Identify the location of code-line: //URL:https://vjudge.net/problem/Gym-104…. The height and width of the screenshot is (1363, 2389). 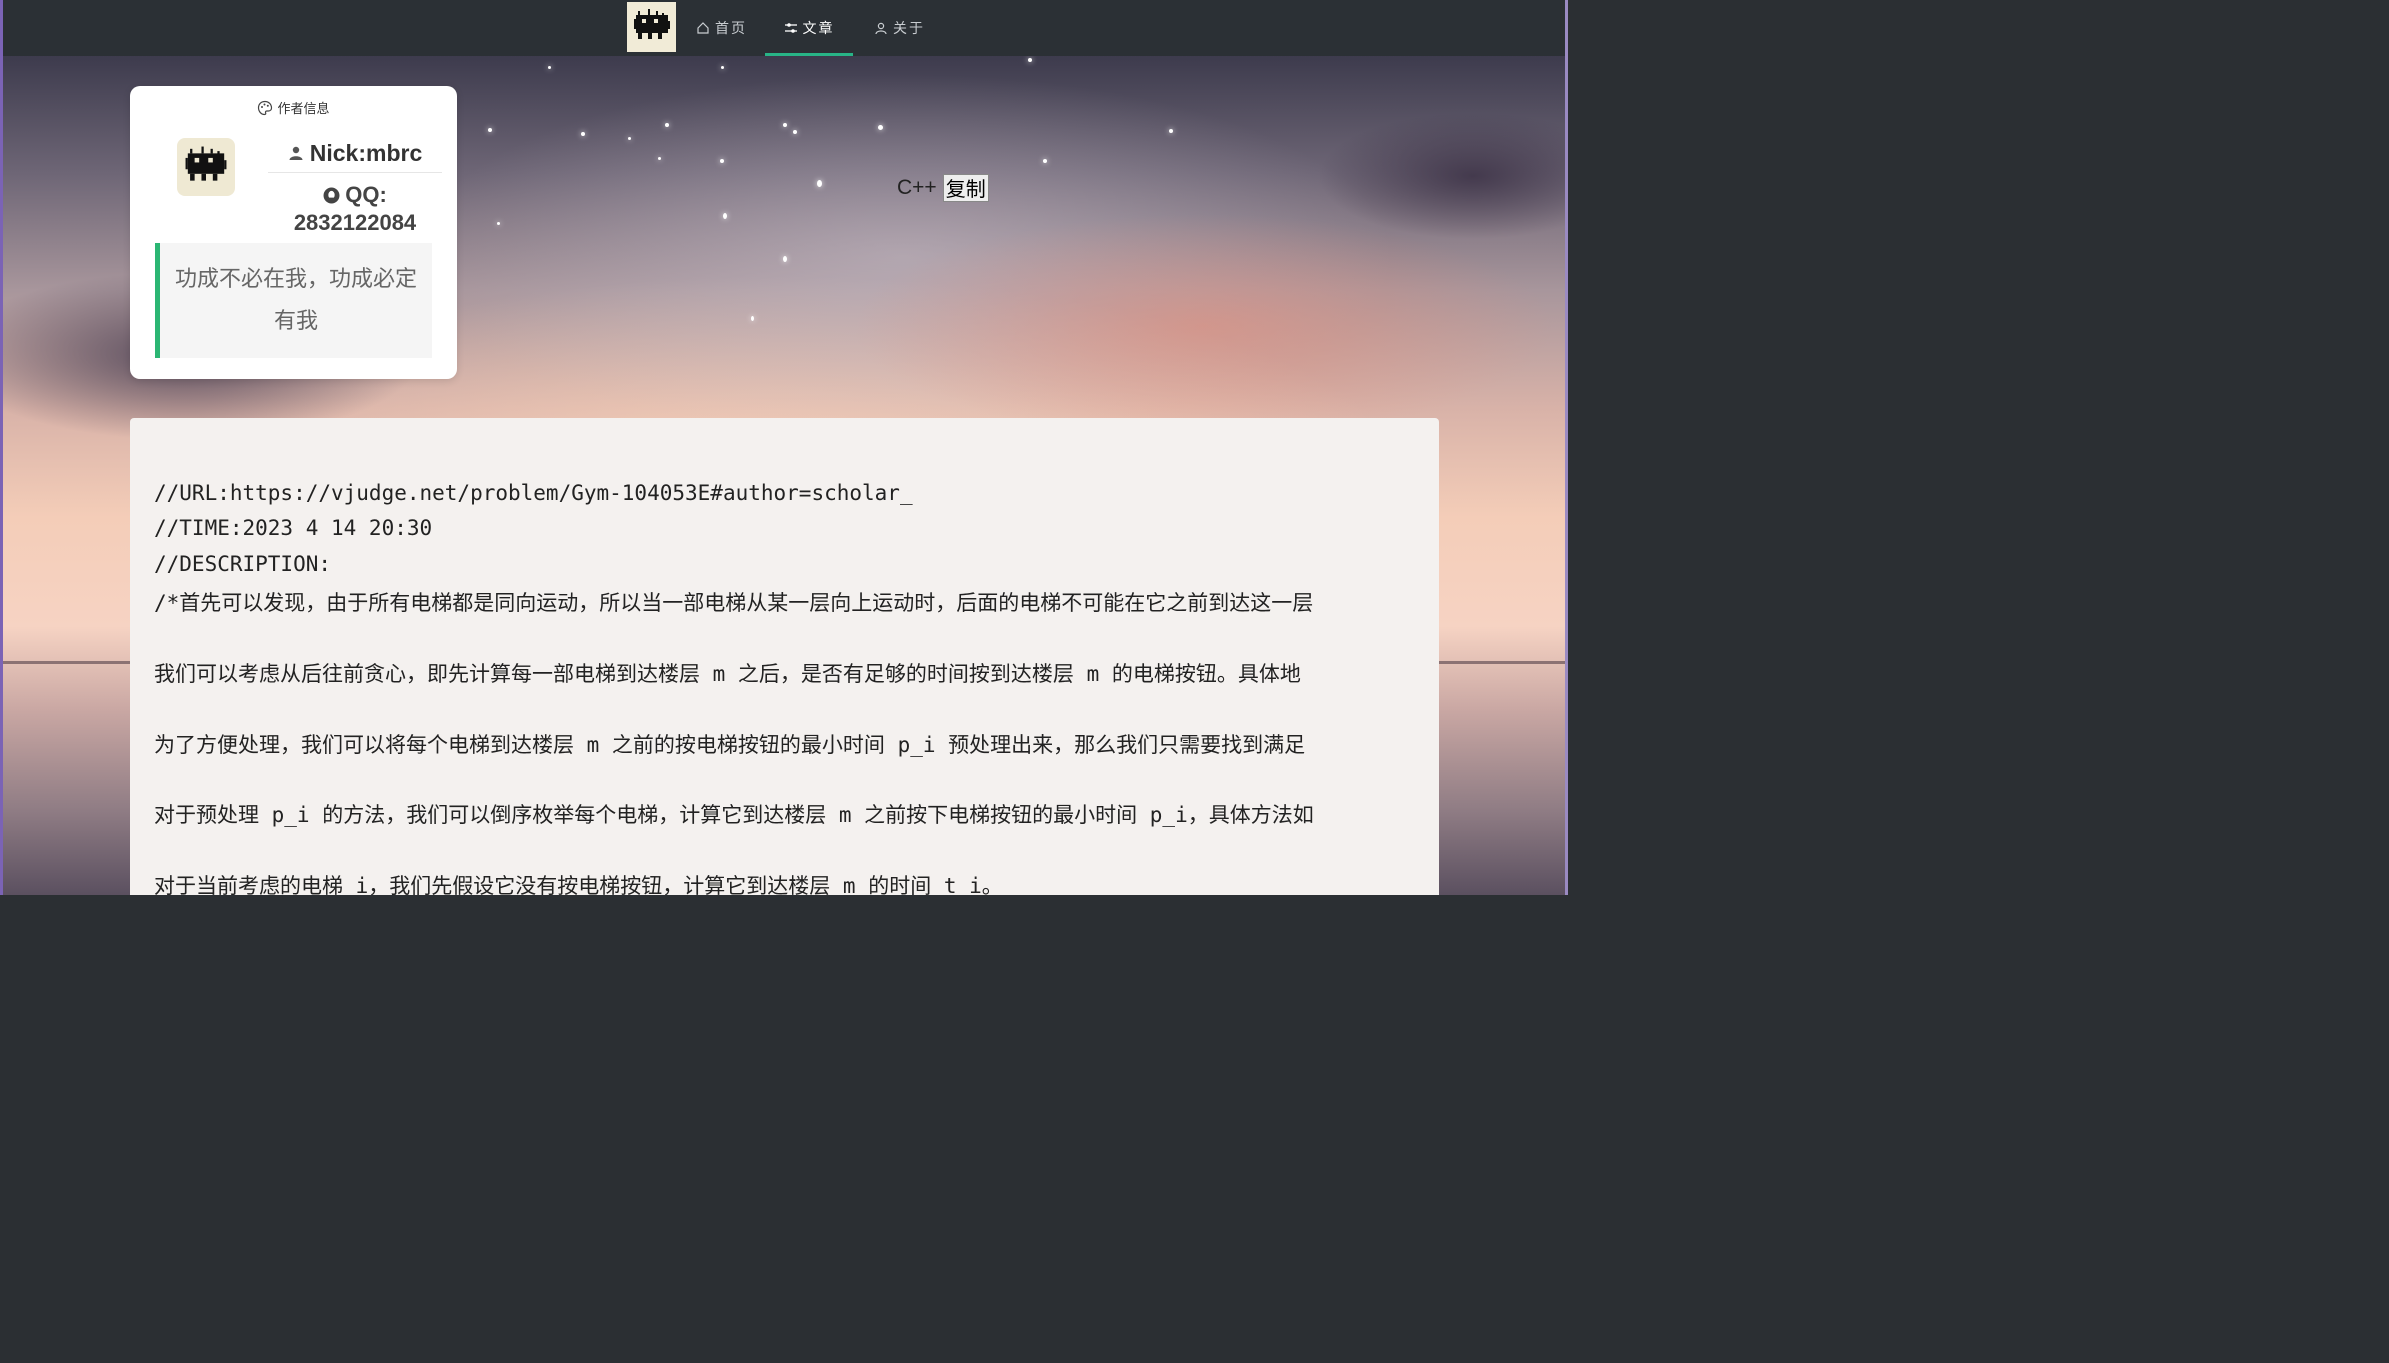
(533, 493).